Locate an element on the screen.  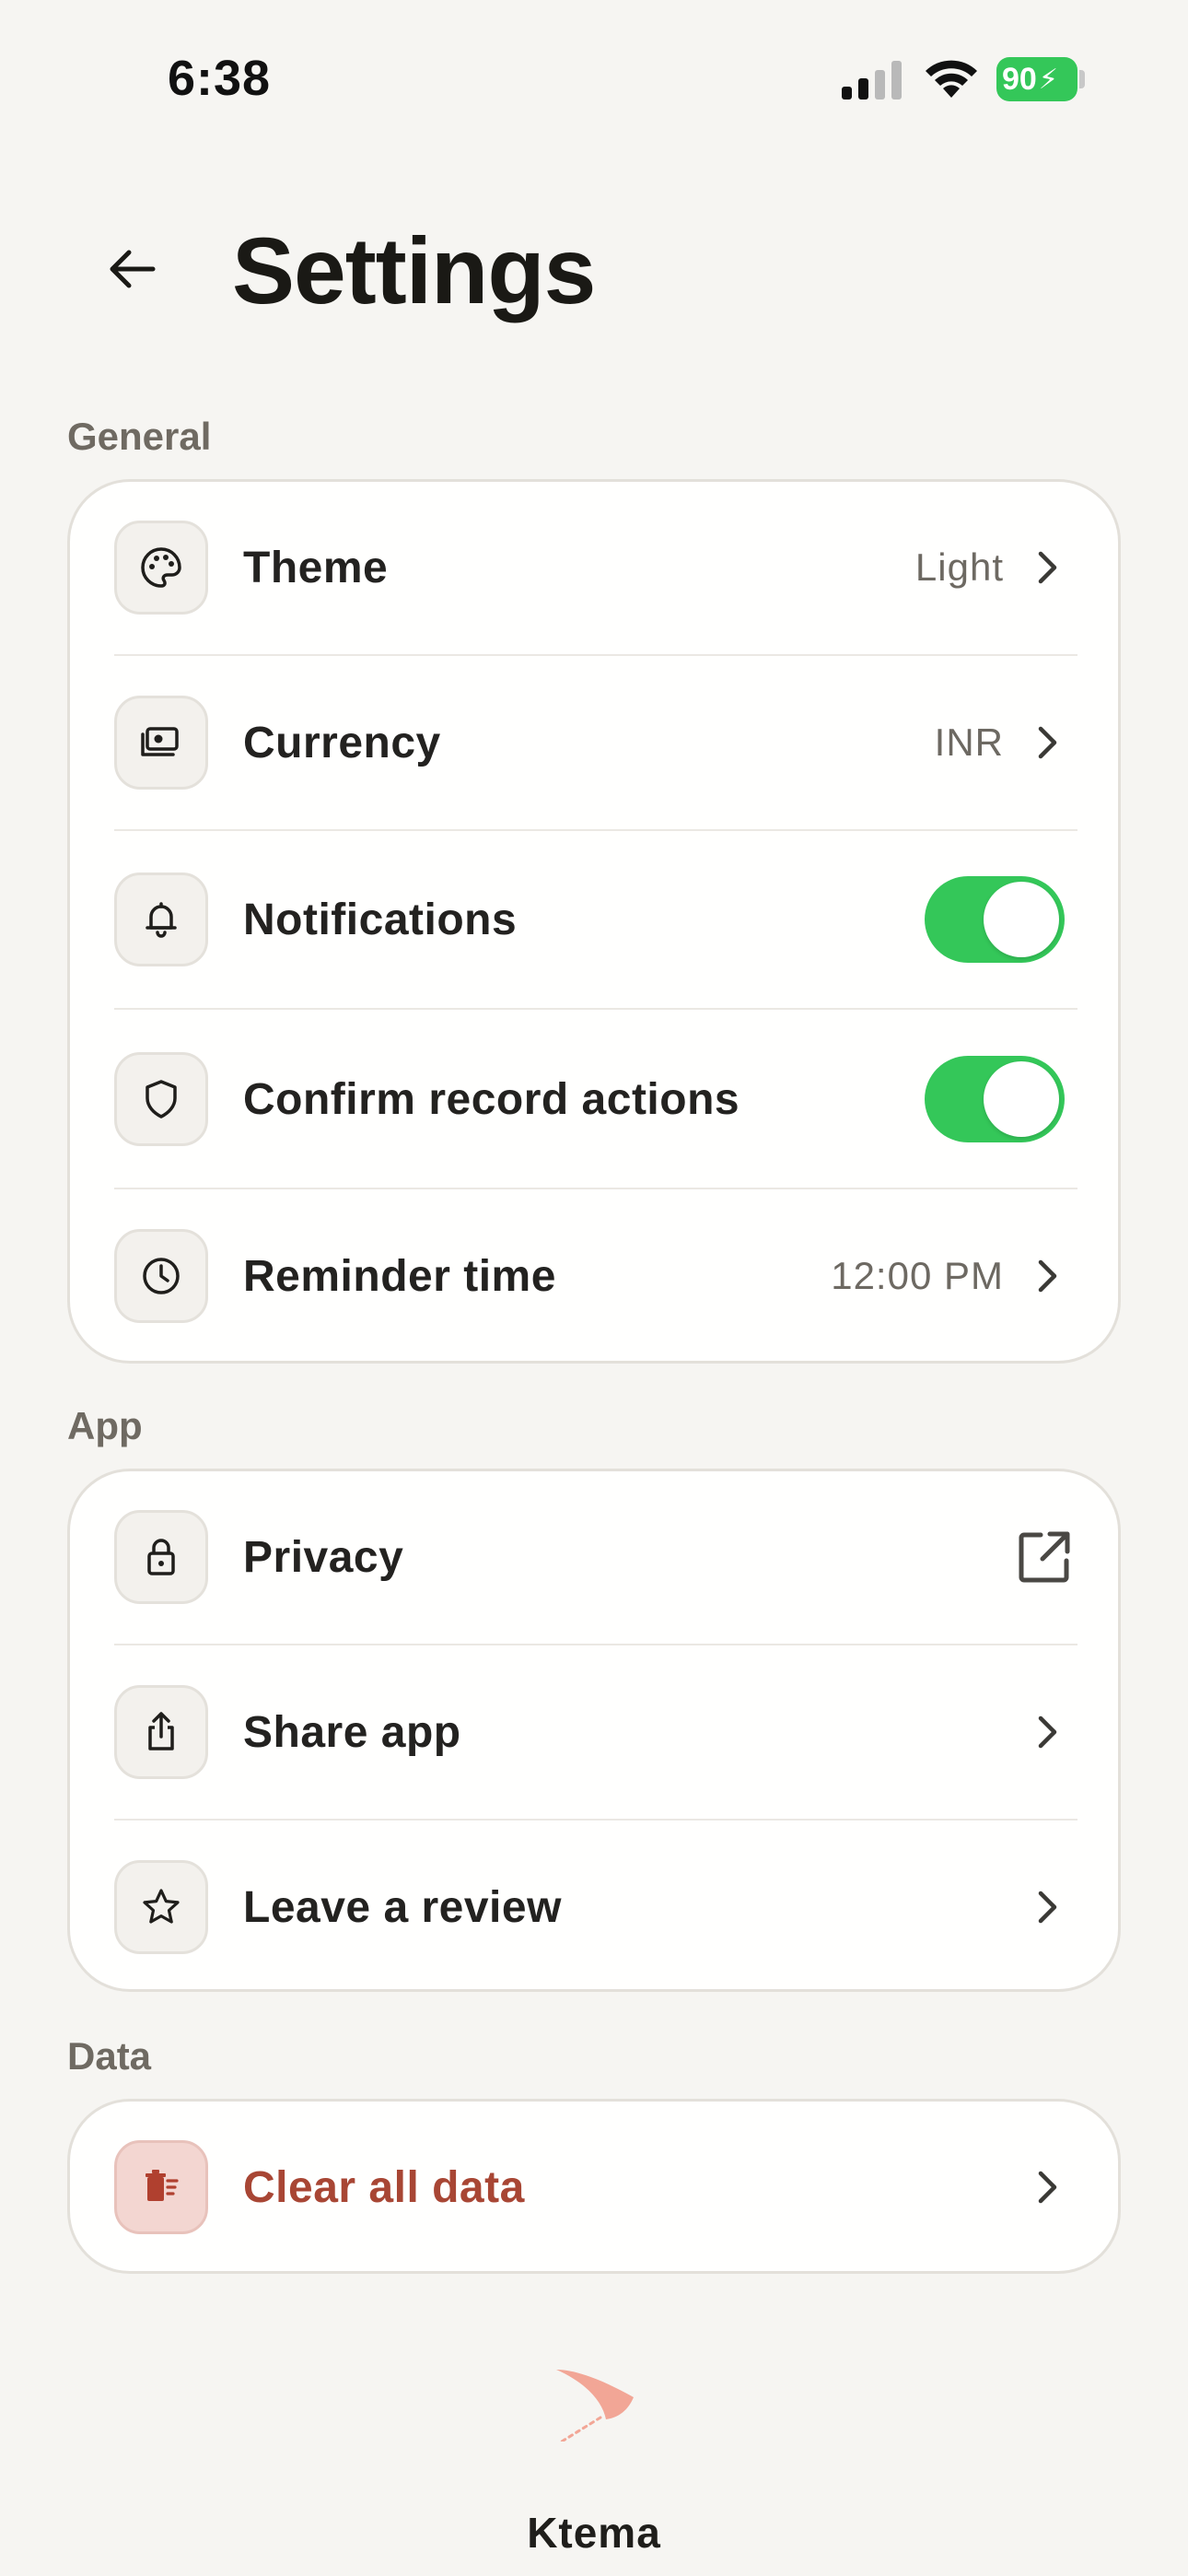
share-app-label: Share app is located at coordinates (352, 1732).